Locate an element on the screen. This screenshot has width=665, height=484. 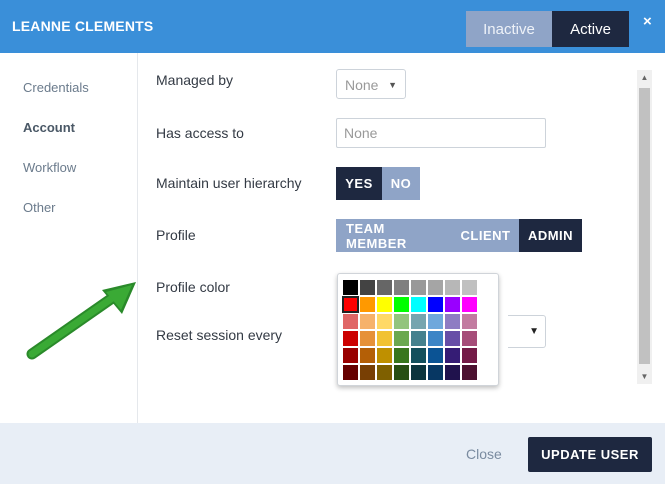
managed-by-select: None ▼ is located at coordinates (371, 84).